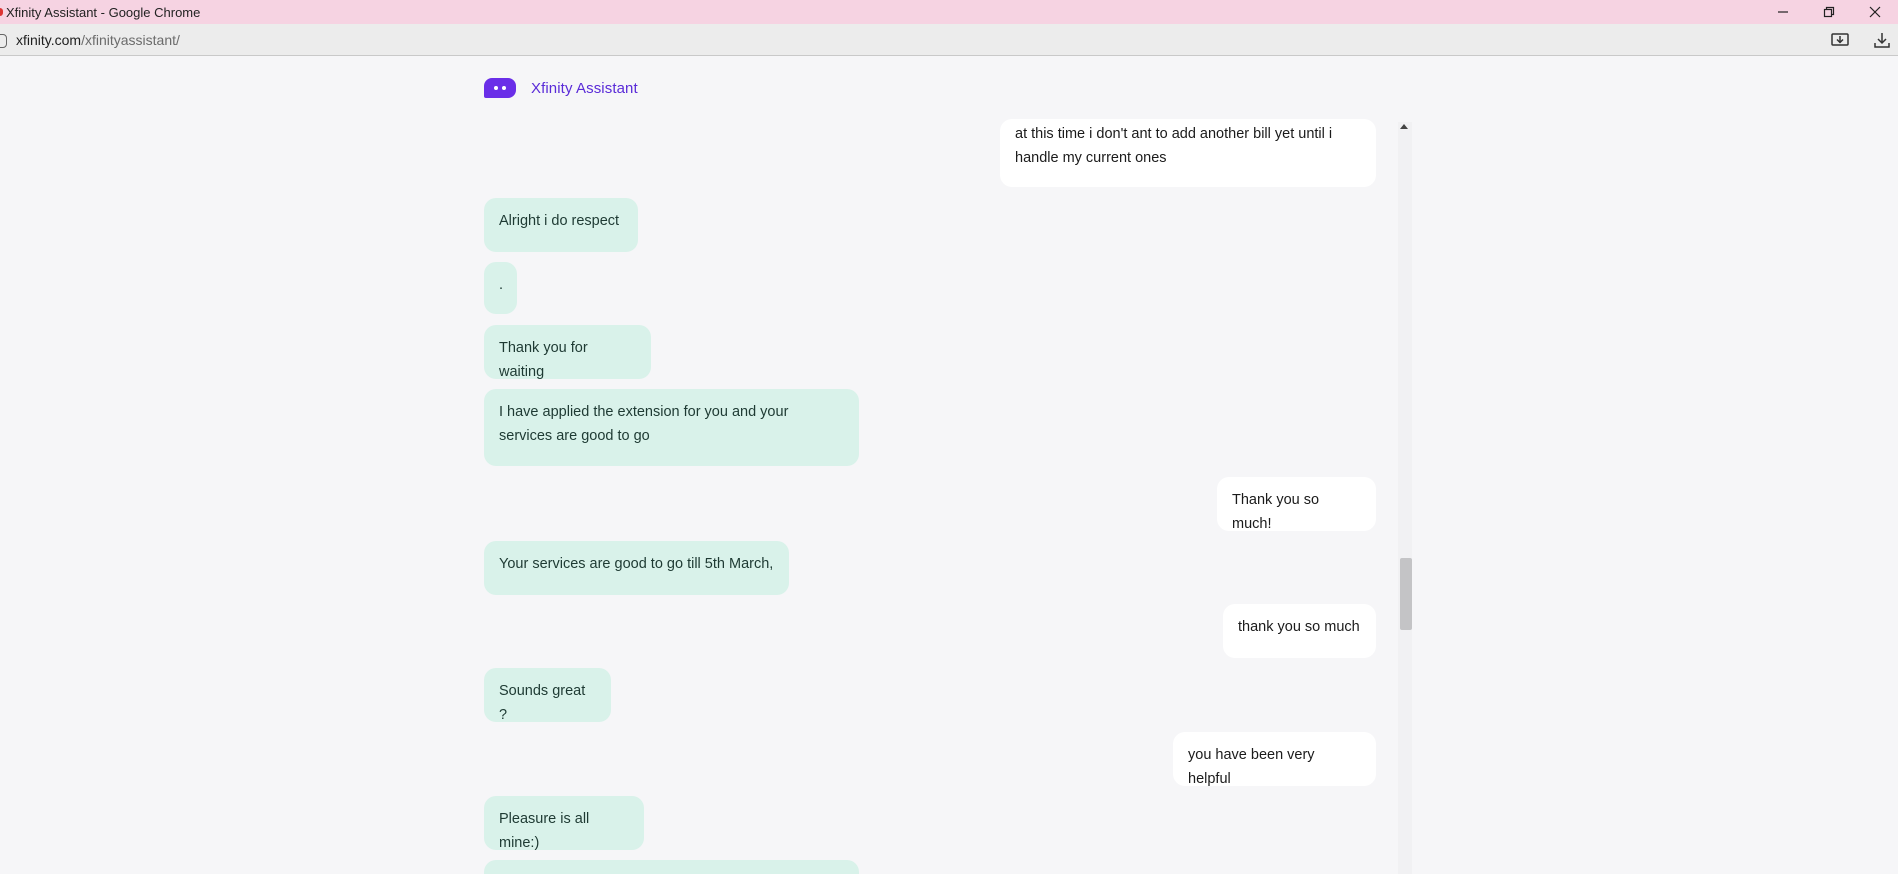  I want to click on user-message: you have been very helpful, so click(1274, 759).